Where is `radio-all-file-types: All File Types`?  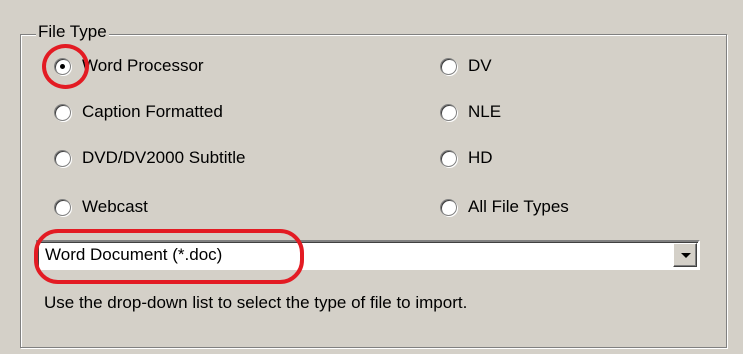
radio-all-file-types: All File Types is located at coordinates (504, 207).